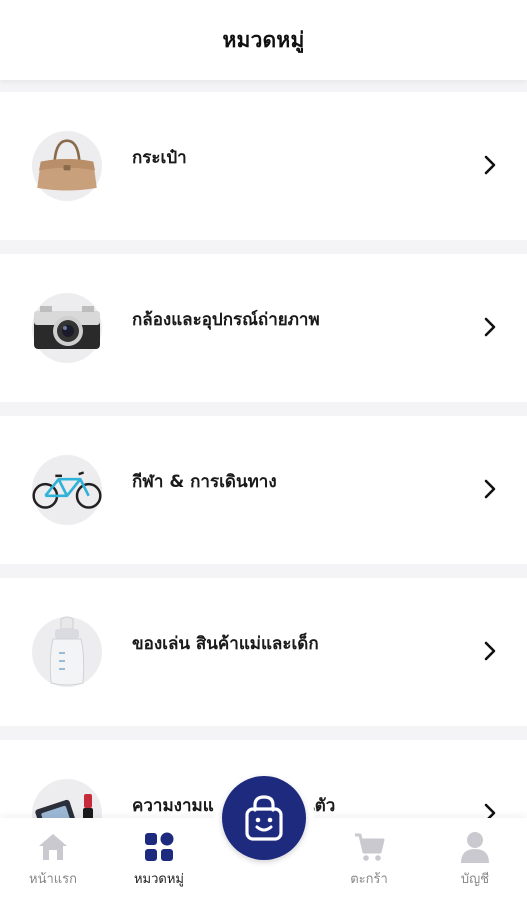 The image size is (527, 900). I want to click on handbag-icon, so click(67, 166).